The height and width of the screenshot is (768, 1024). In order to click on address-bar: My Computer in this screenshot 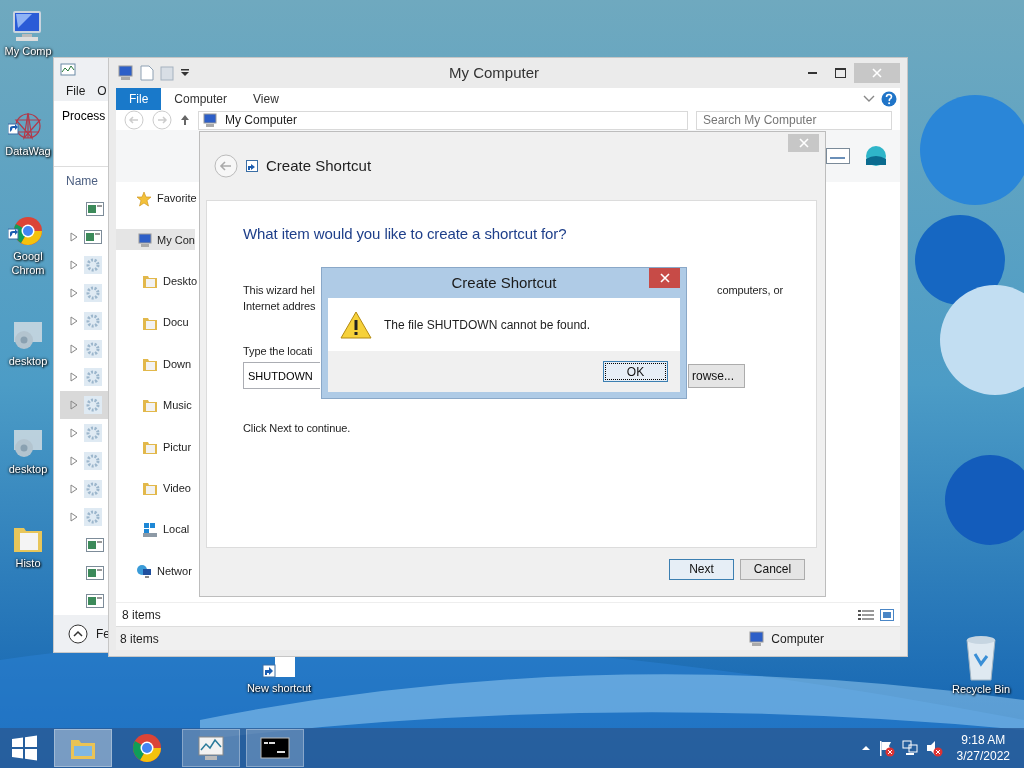, I will do `click(443, 120)`.